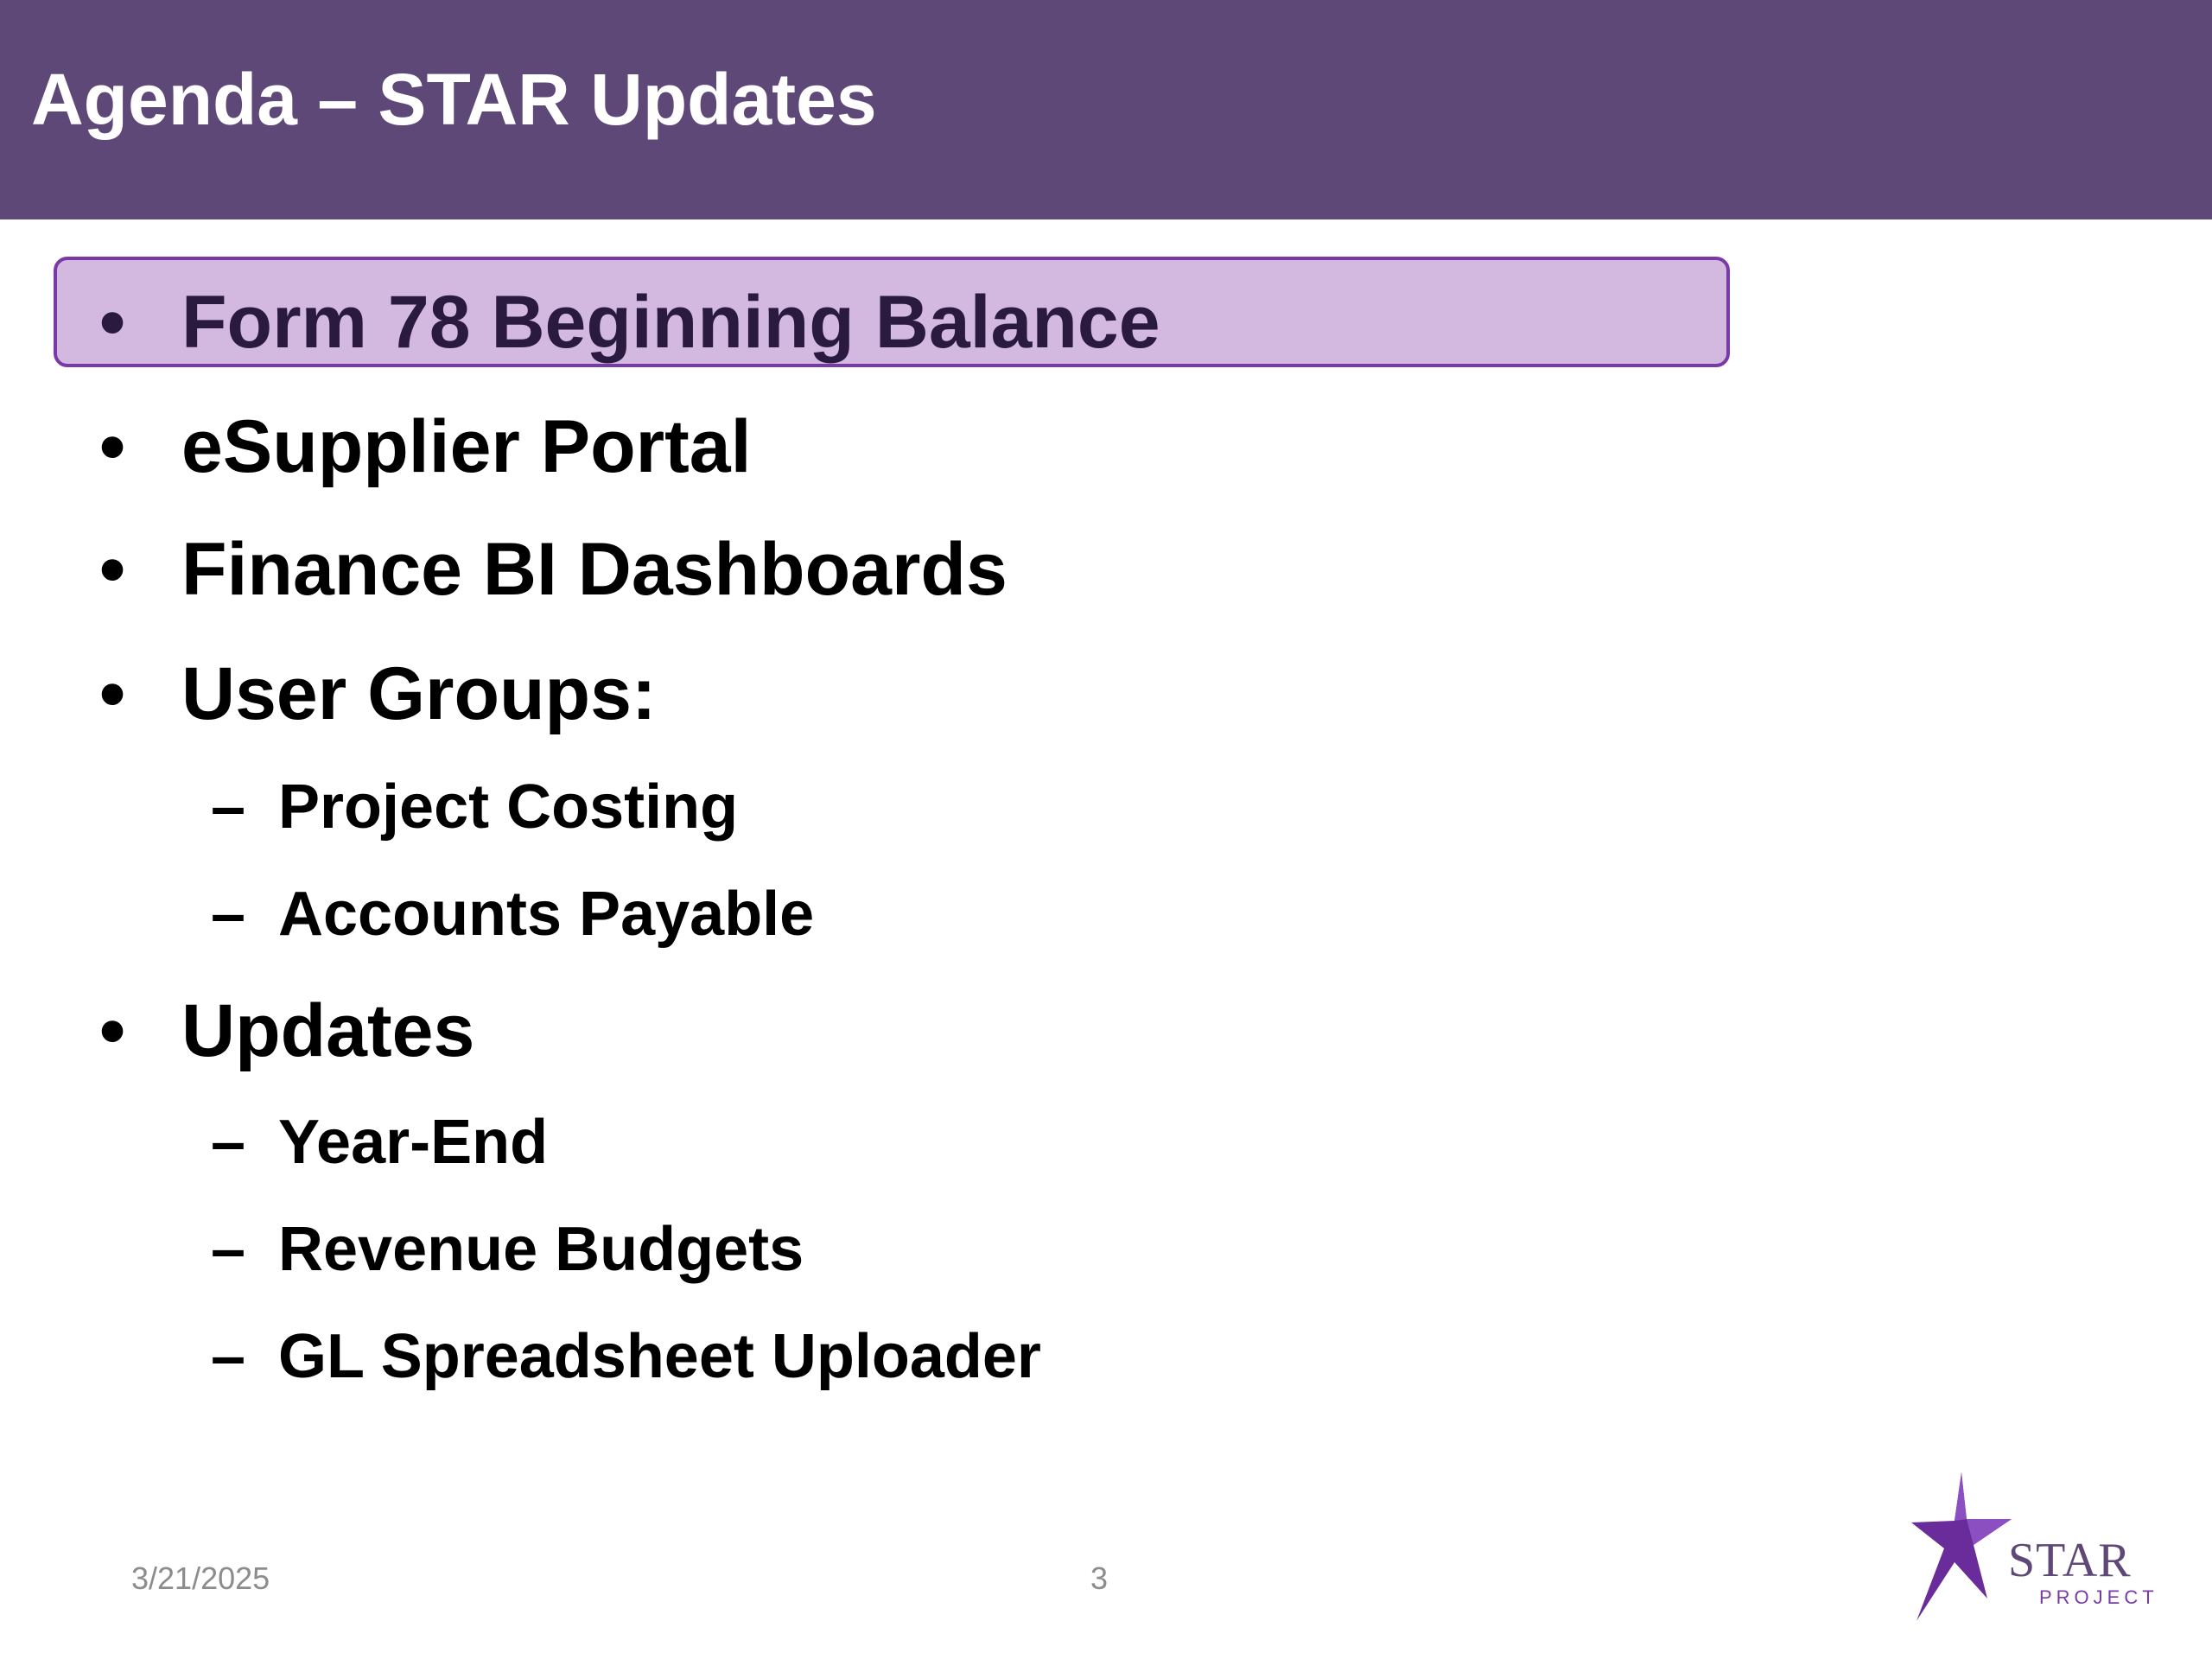 This screenshot has width=2212, height=1659. What do you see at coordinates (546, 914) in the screenshot?
I see `agenda-subitem-label: Accounts Payable` at bounding box center [546, 914].